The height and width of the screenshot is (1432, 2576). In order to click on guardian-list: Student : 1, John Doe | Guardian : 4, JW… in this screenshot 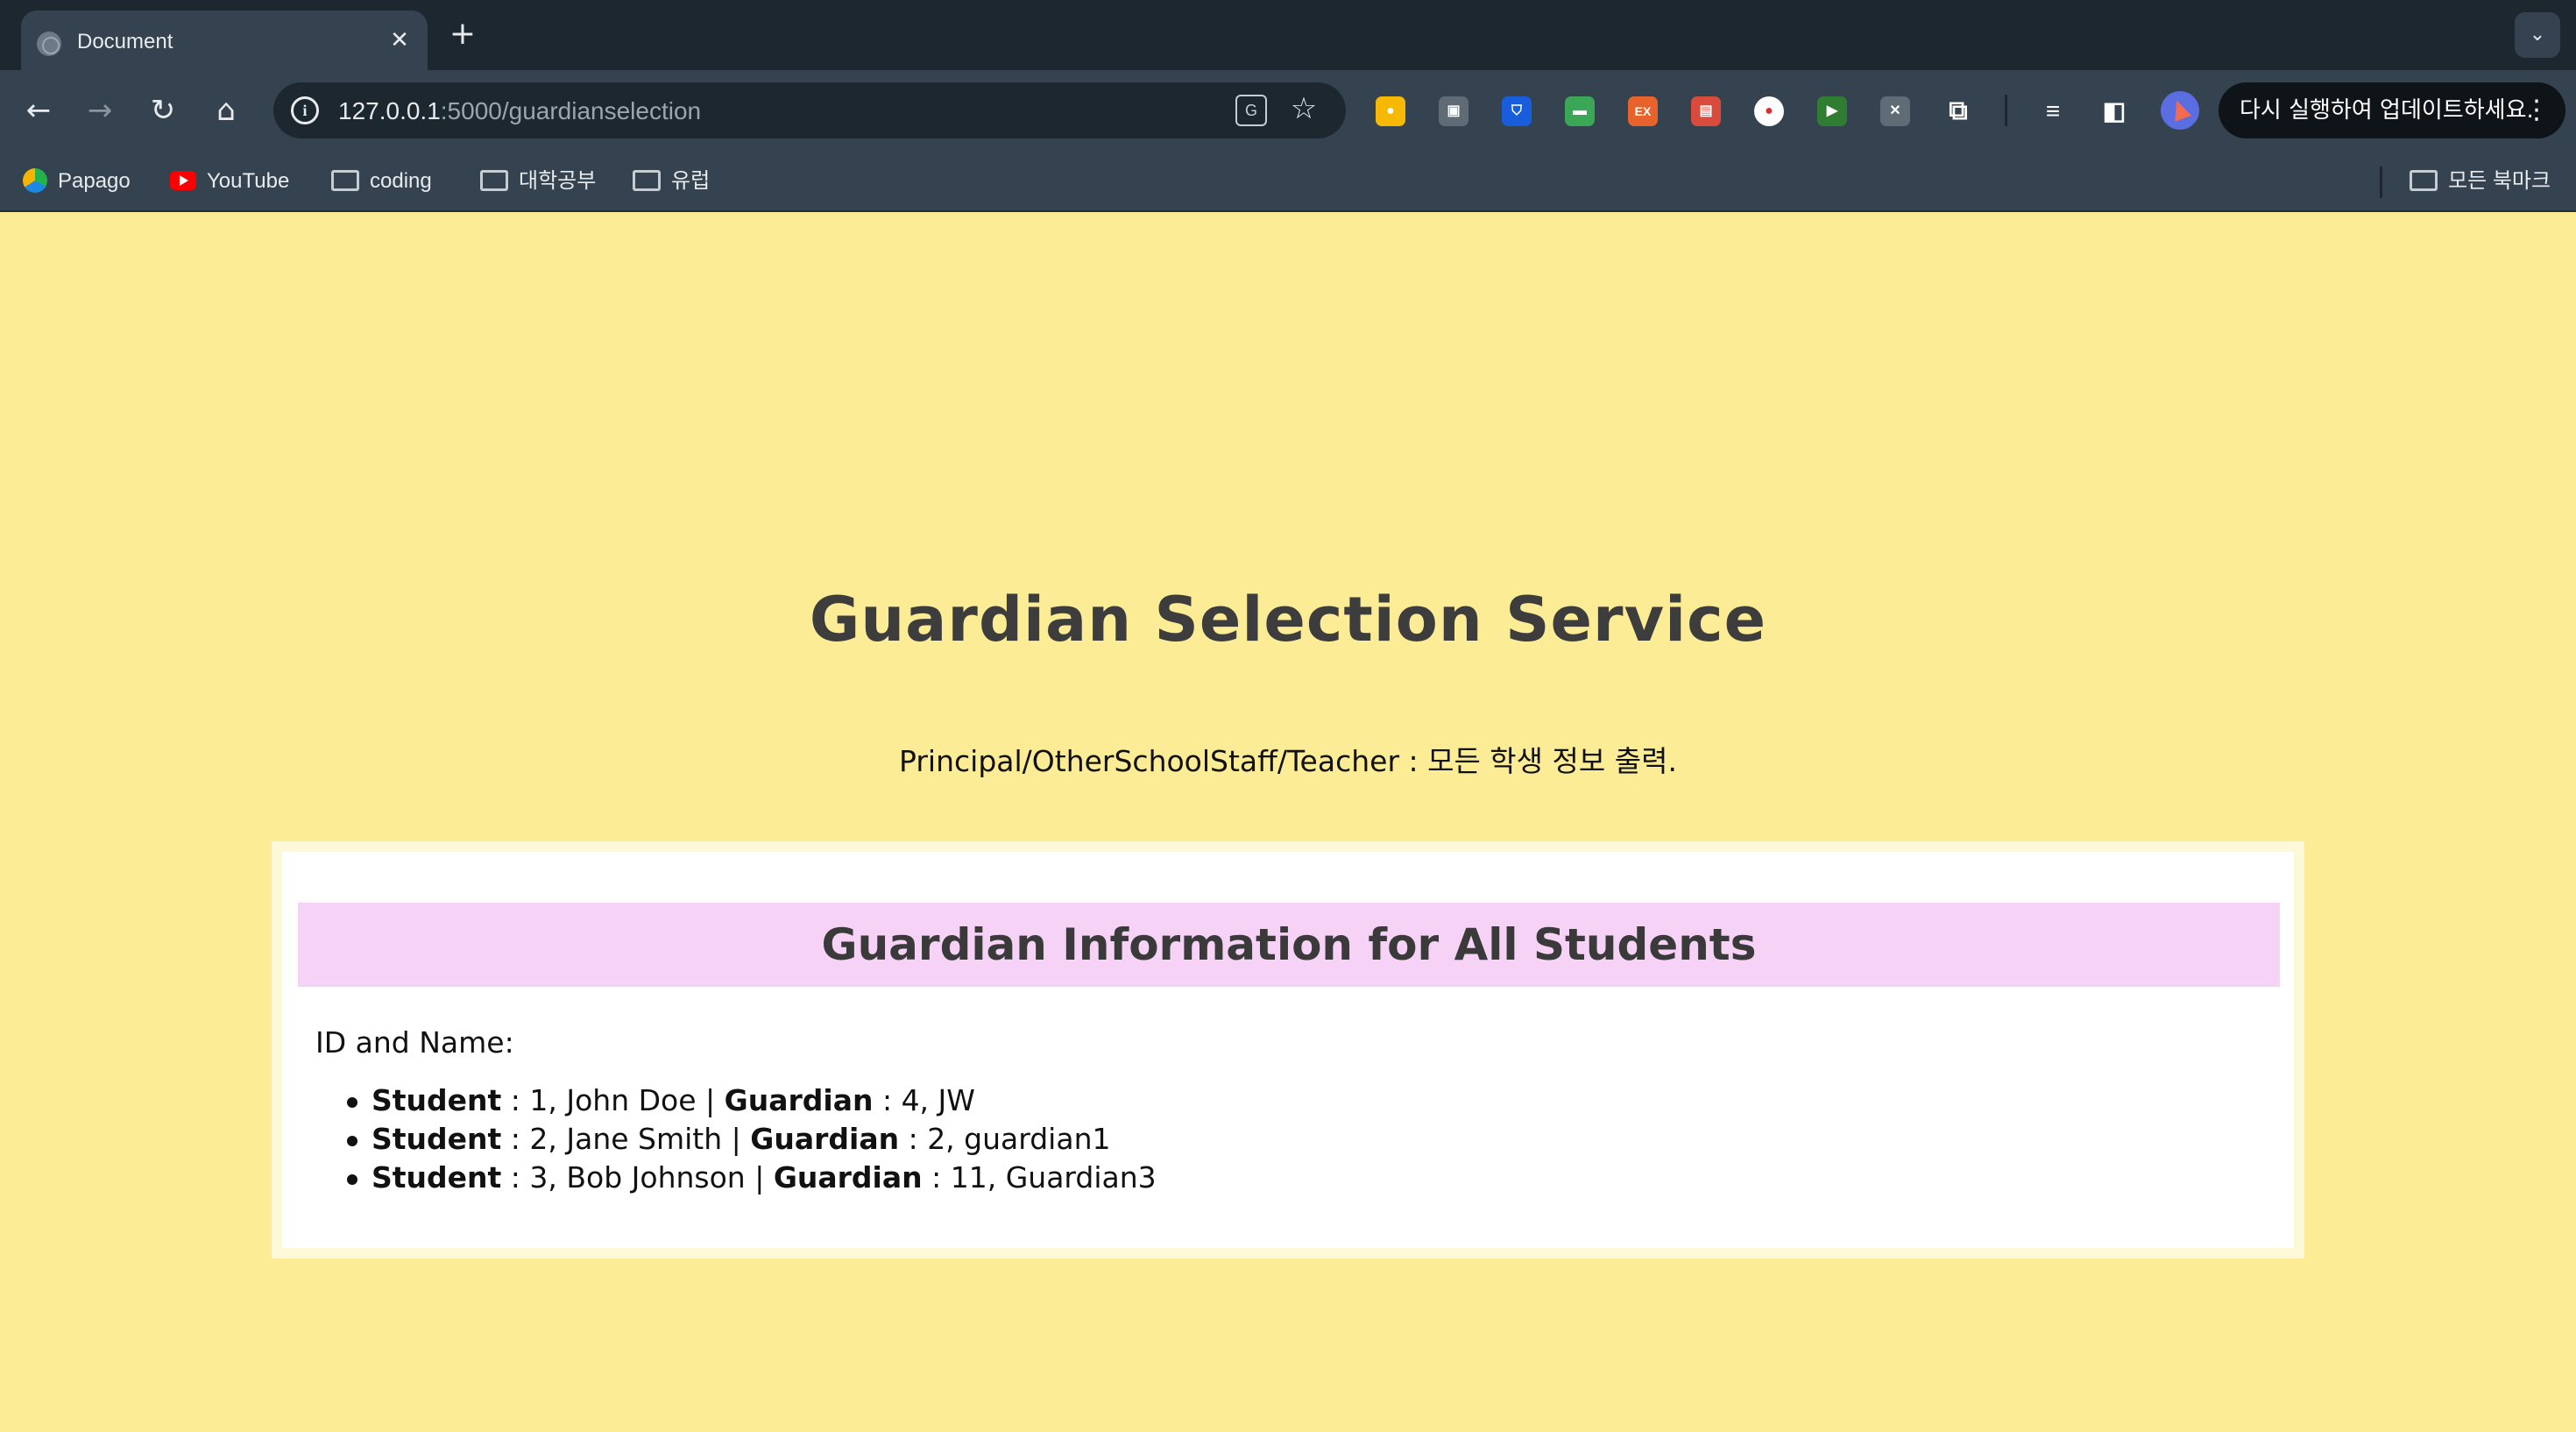, I will do `click(752, 1139)`.